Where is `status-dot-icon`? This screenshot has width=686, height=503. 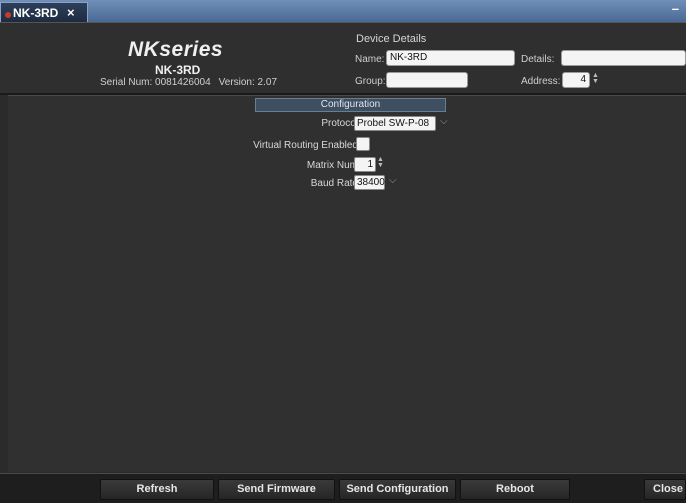 status-dot-icon is located at coordinates (8, 15).